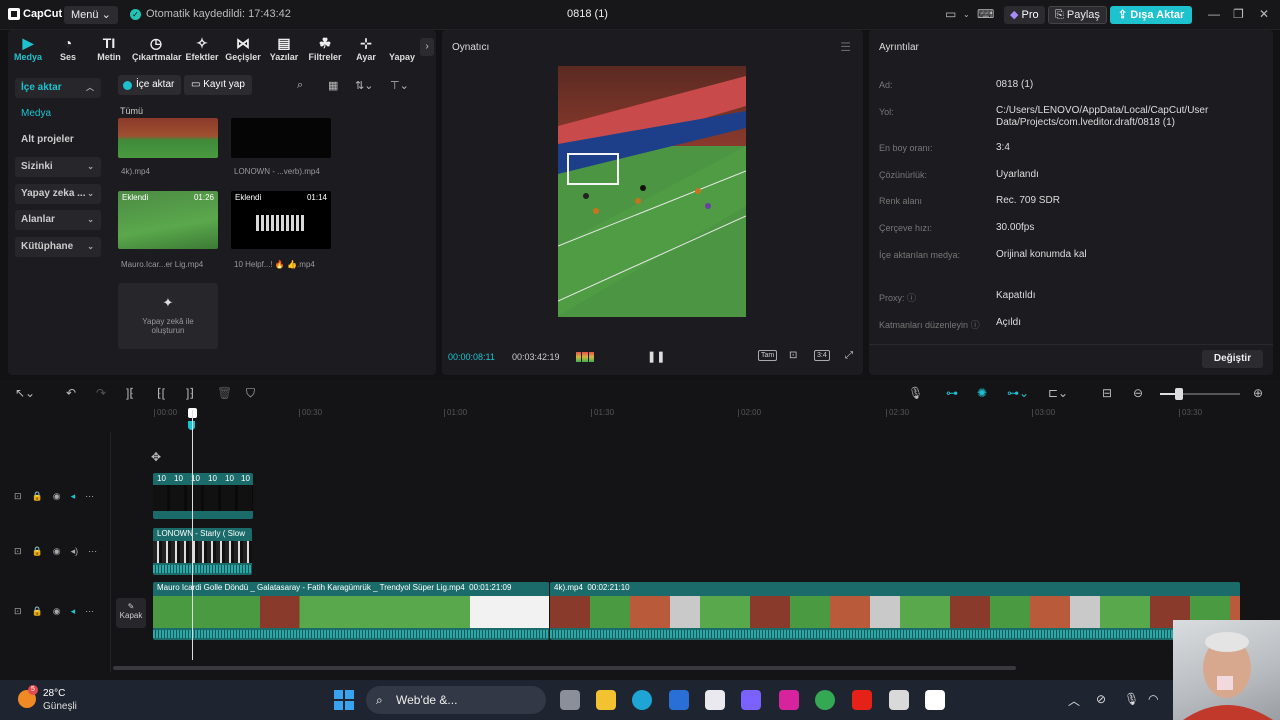  Describe the element at coordinates (344, 700) in the screenshot. I see `windows-start-icon` at that location.